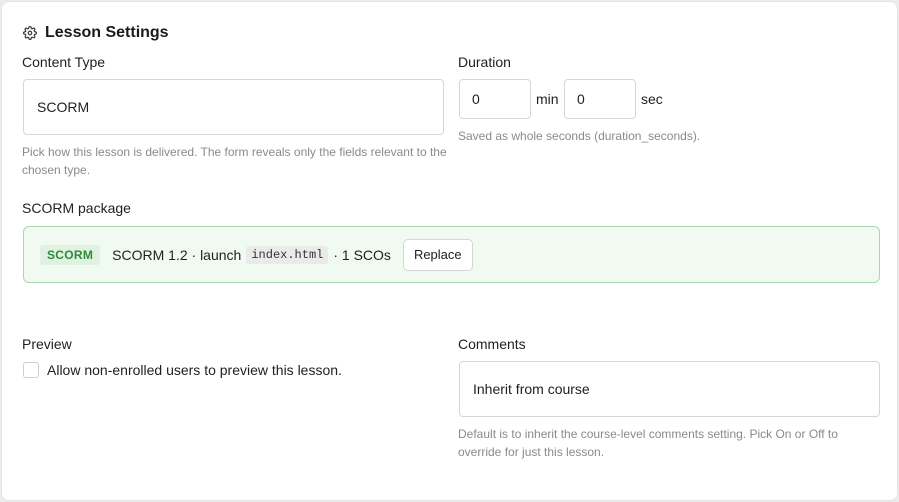 Image resolution: width=899 pixels, height=502 pixels. What do you see at coordinates (437, 254) in the screenshot?
I see `replace-button: Replace` at bounding box center [437, 254].